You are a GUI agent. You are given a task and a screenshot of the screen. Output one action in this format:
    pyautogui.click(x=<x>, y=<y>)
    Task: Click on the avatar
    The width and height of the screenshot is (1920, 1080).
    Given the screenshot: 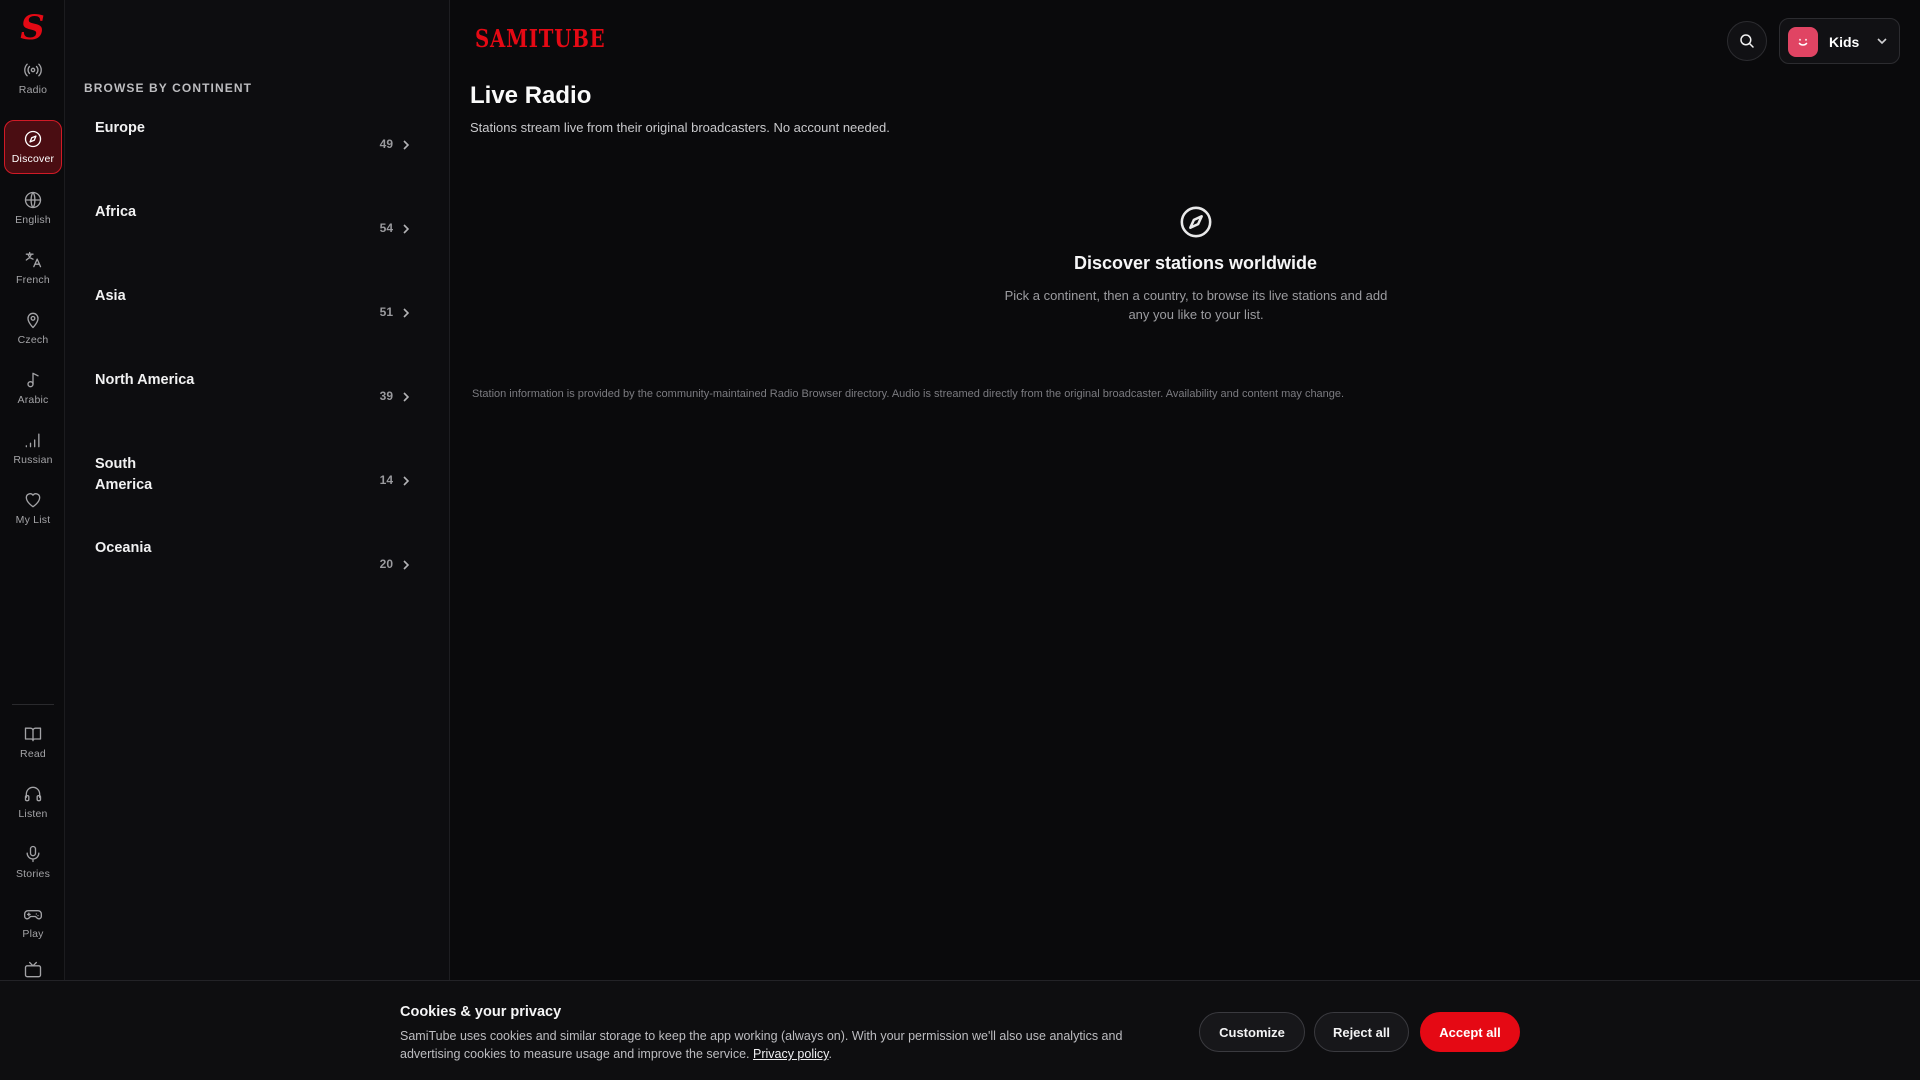 What is the action you would take?
    pyautogui.click(x=1803, y=42)
    